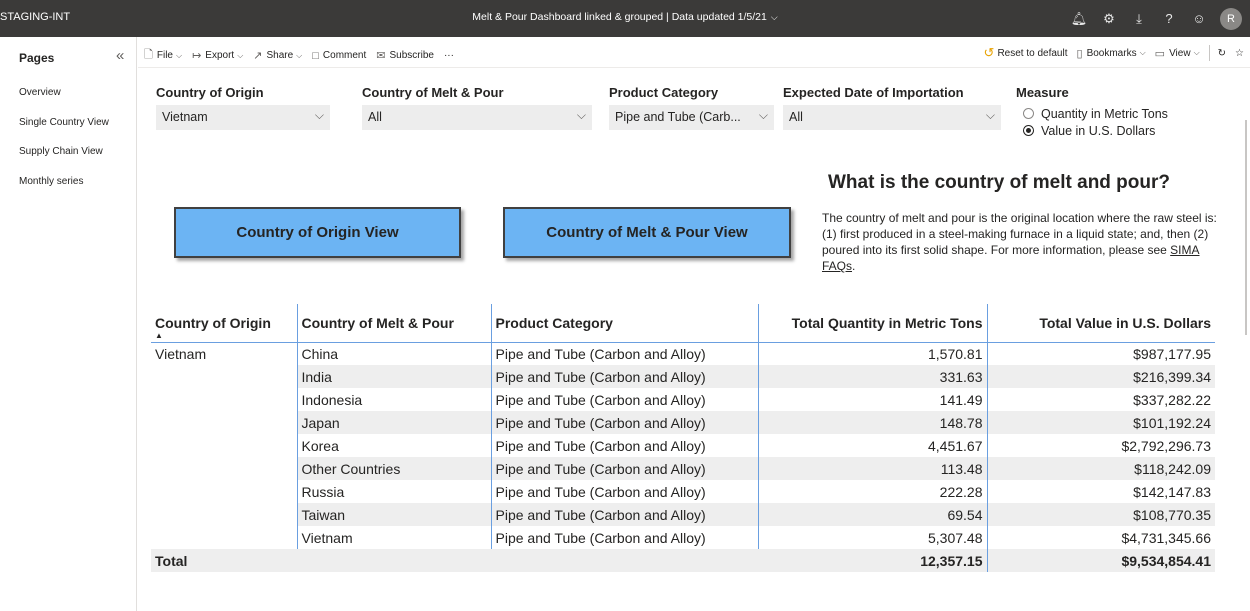 The image size is (1250, 611). What do you see at coordinates (1079, 53) in the screenshot?
I see `bookmark-icon: ▯` at bounding box center [1079, 53].